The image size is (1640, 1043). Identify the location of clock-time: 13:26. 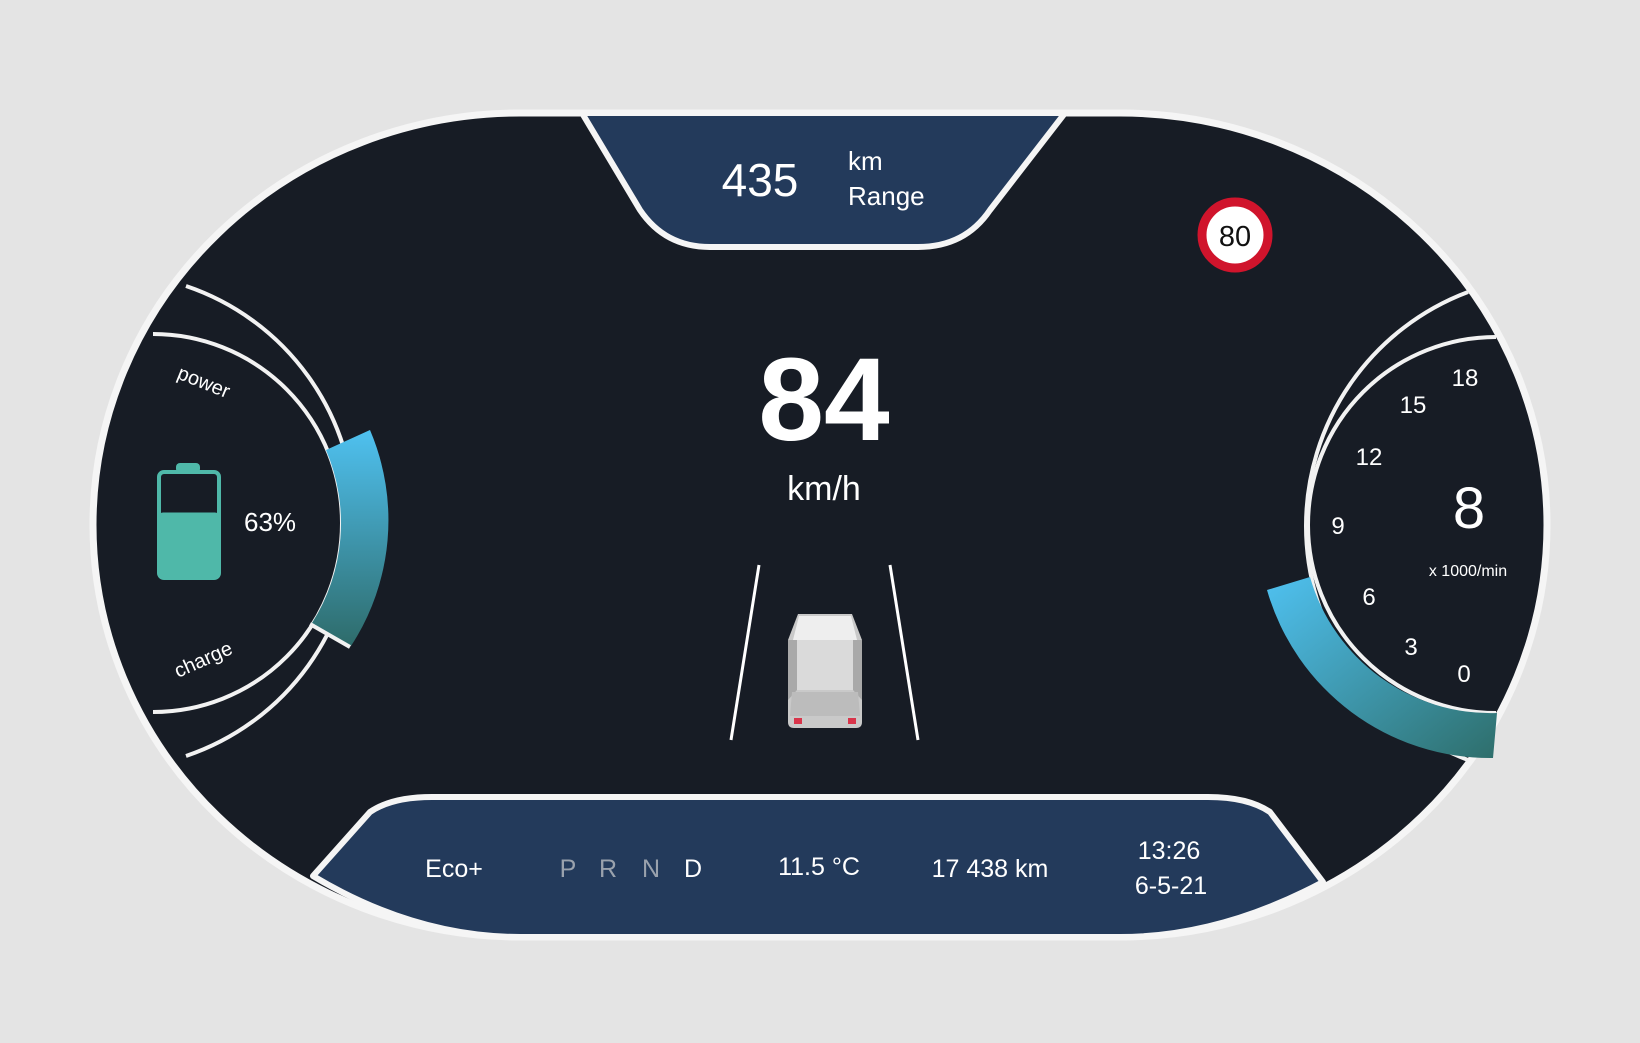
(1169, 851).